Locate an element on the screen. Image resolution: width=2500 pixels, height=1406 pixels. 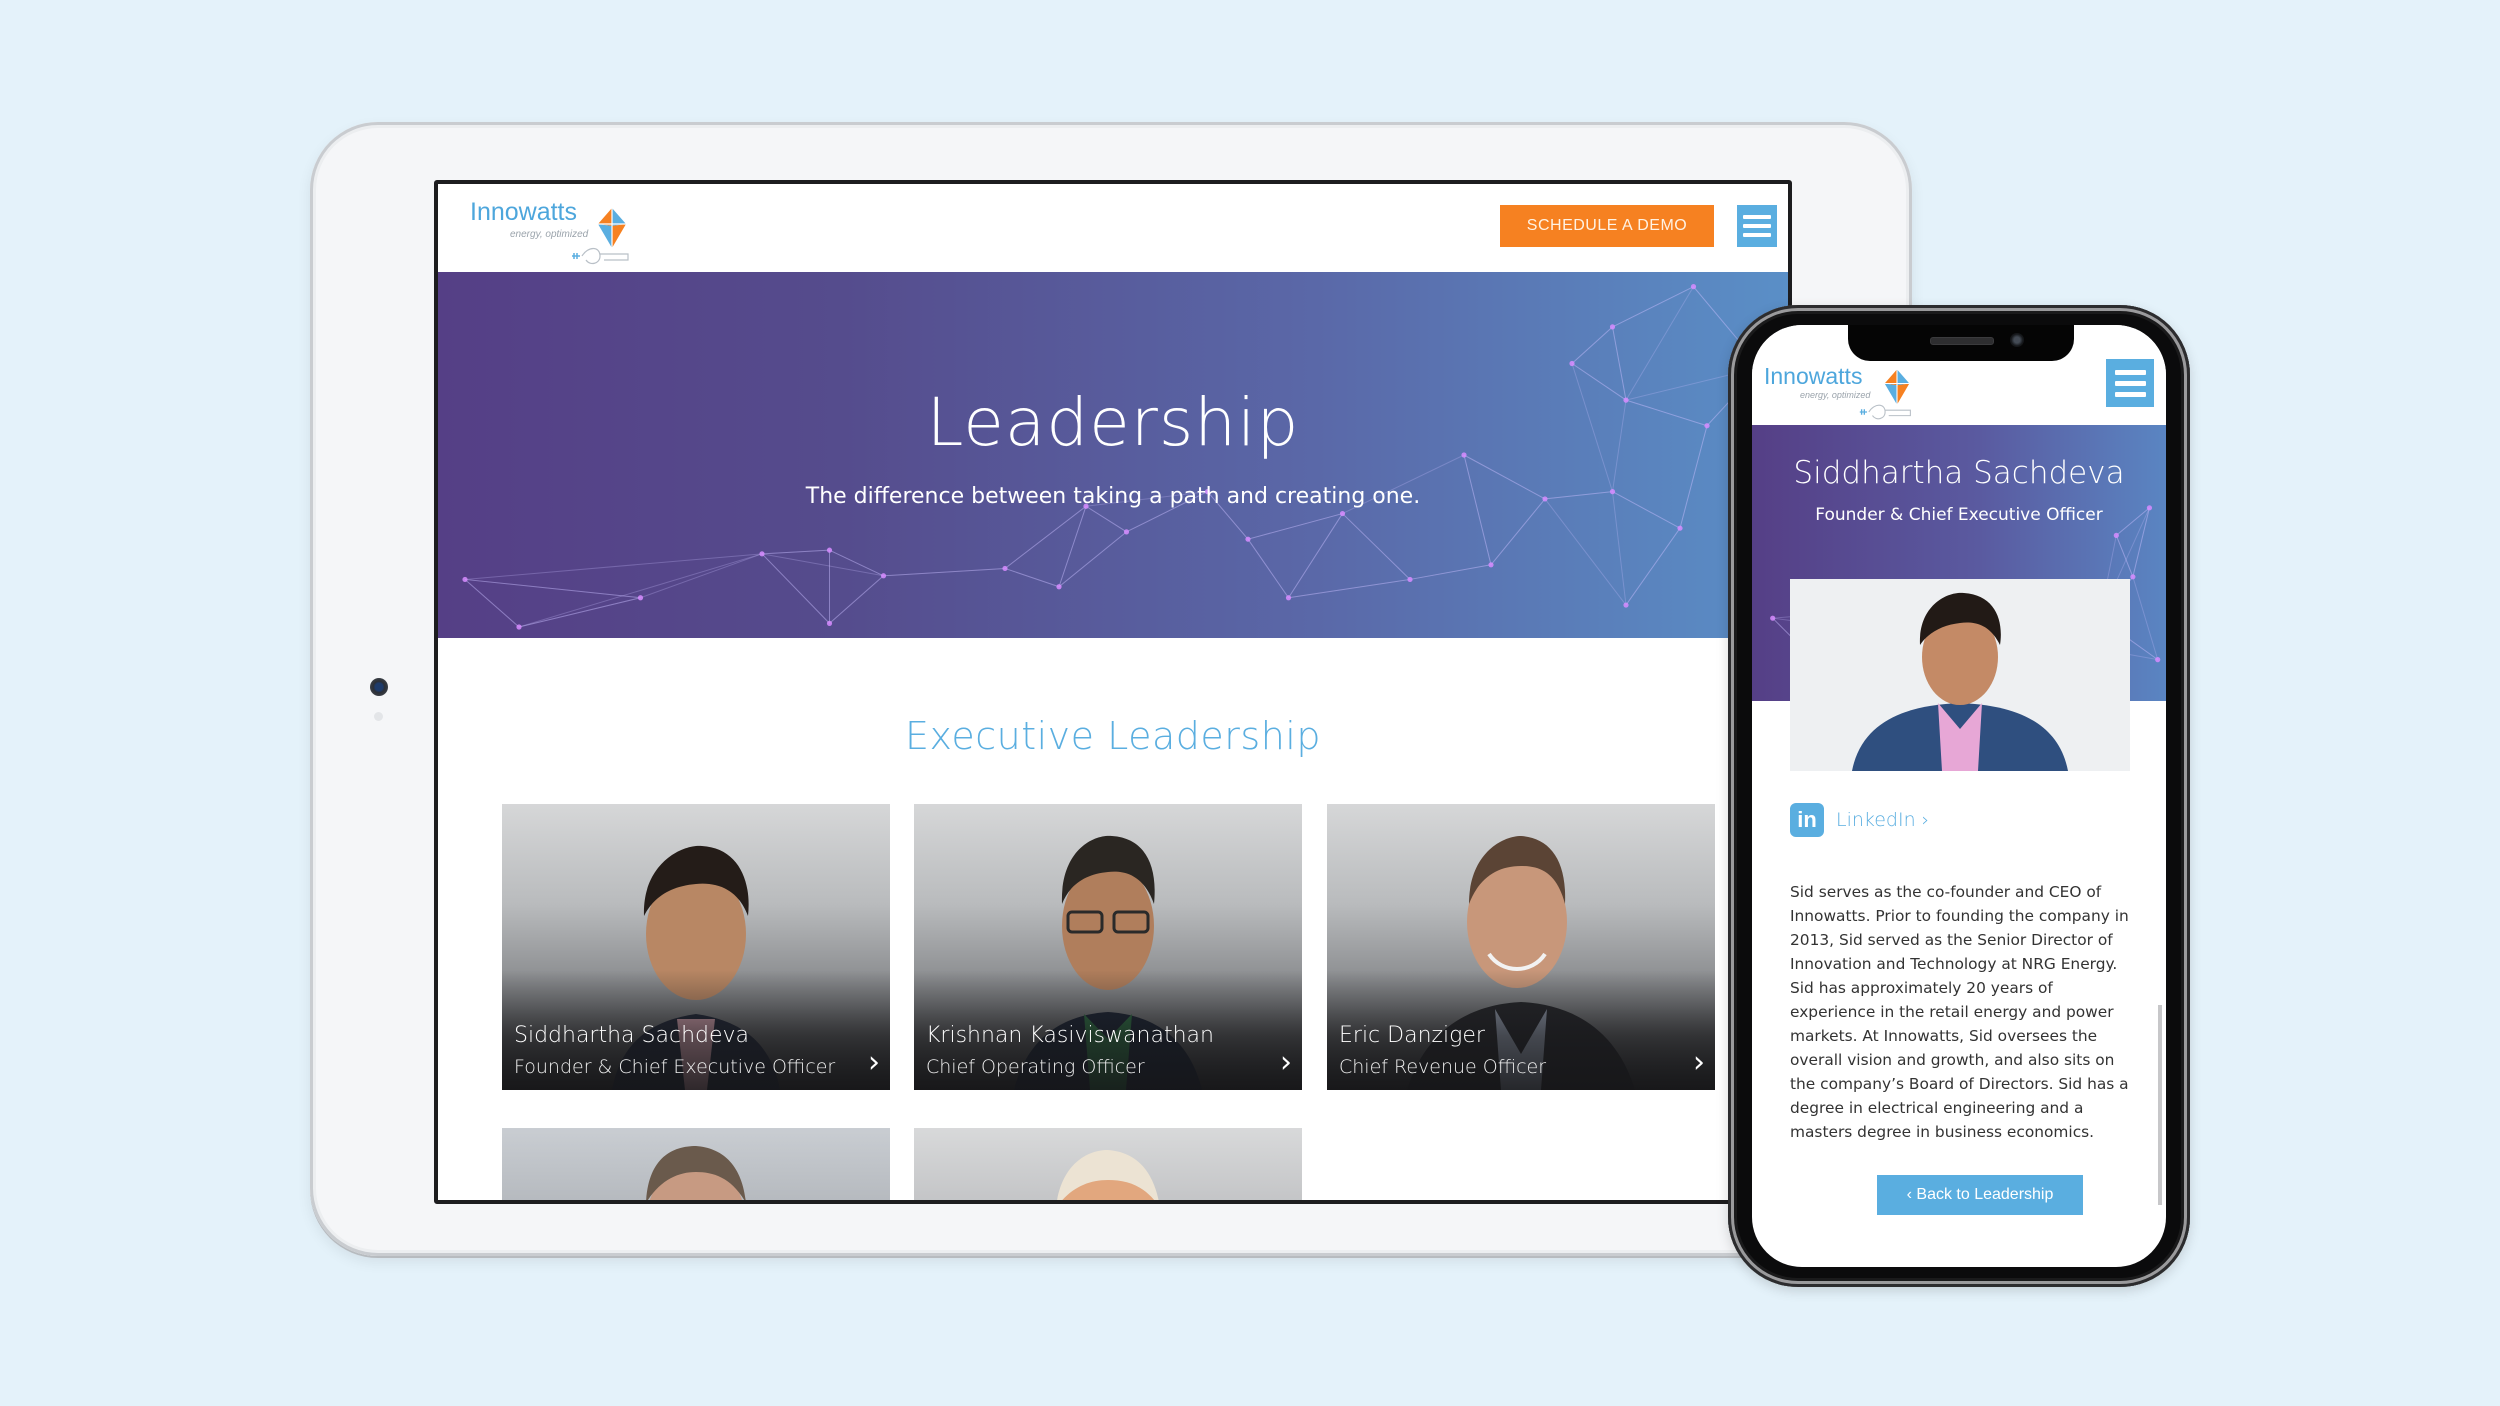
tablet-sensor is located at coordinates (378, 716).